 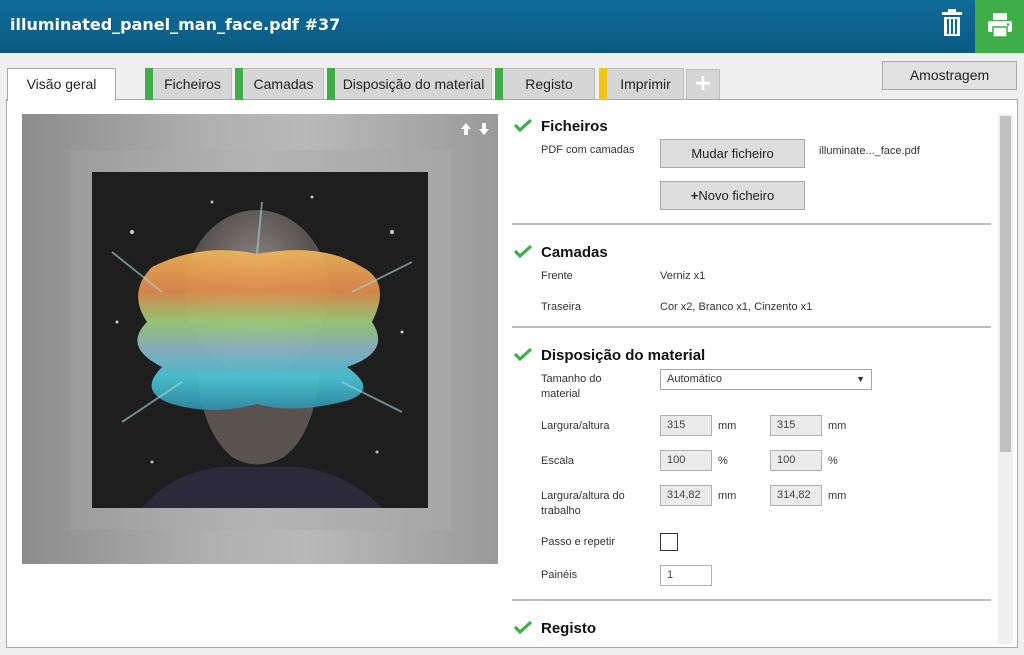 I want to click on front-label: Frente, so click(x=557, y=276).